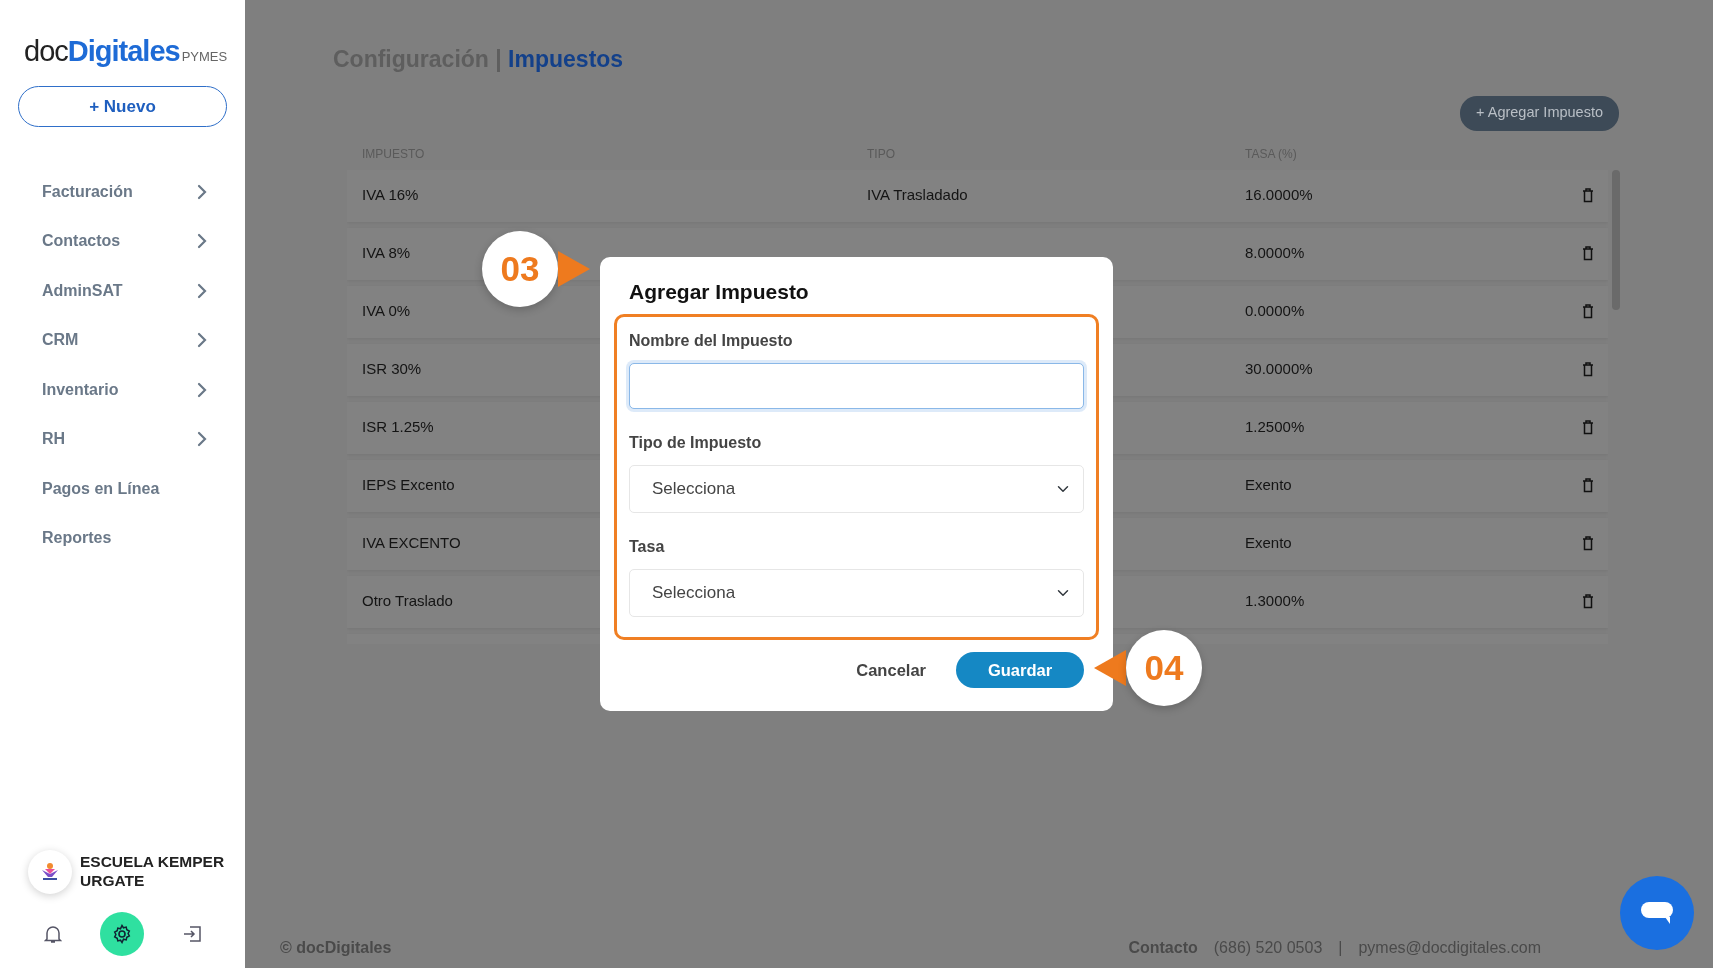 This screenshot has width=1713, height=968. Describe the element at coordinates (711, 341) in the screenshot. I see `field-label: Nombre del Impuesto` at that location.